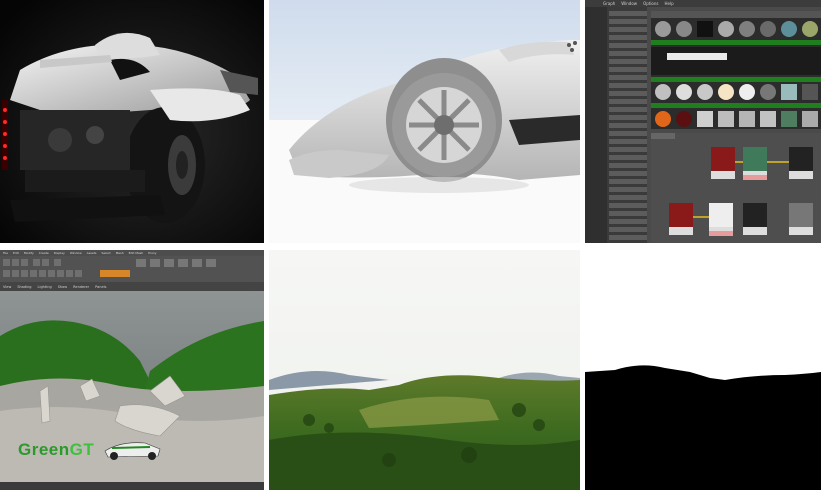  Describe the element at coordinates (62, 287) in the screenshot. I see `panel-menu-item: Show` at that location.